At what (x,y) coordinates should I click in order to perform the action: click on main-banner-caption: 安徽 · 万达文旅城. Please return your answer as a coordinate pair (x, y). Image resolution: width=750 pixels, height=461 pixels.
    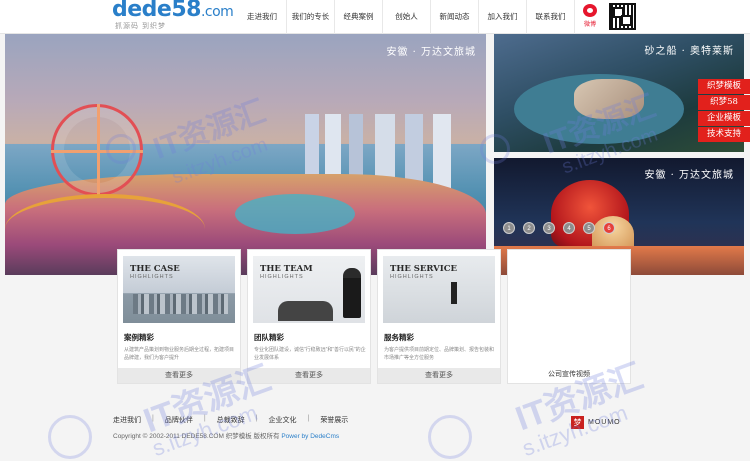
    Looking at the image, I should click on (431, 52).